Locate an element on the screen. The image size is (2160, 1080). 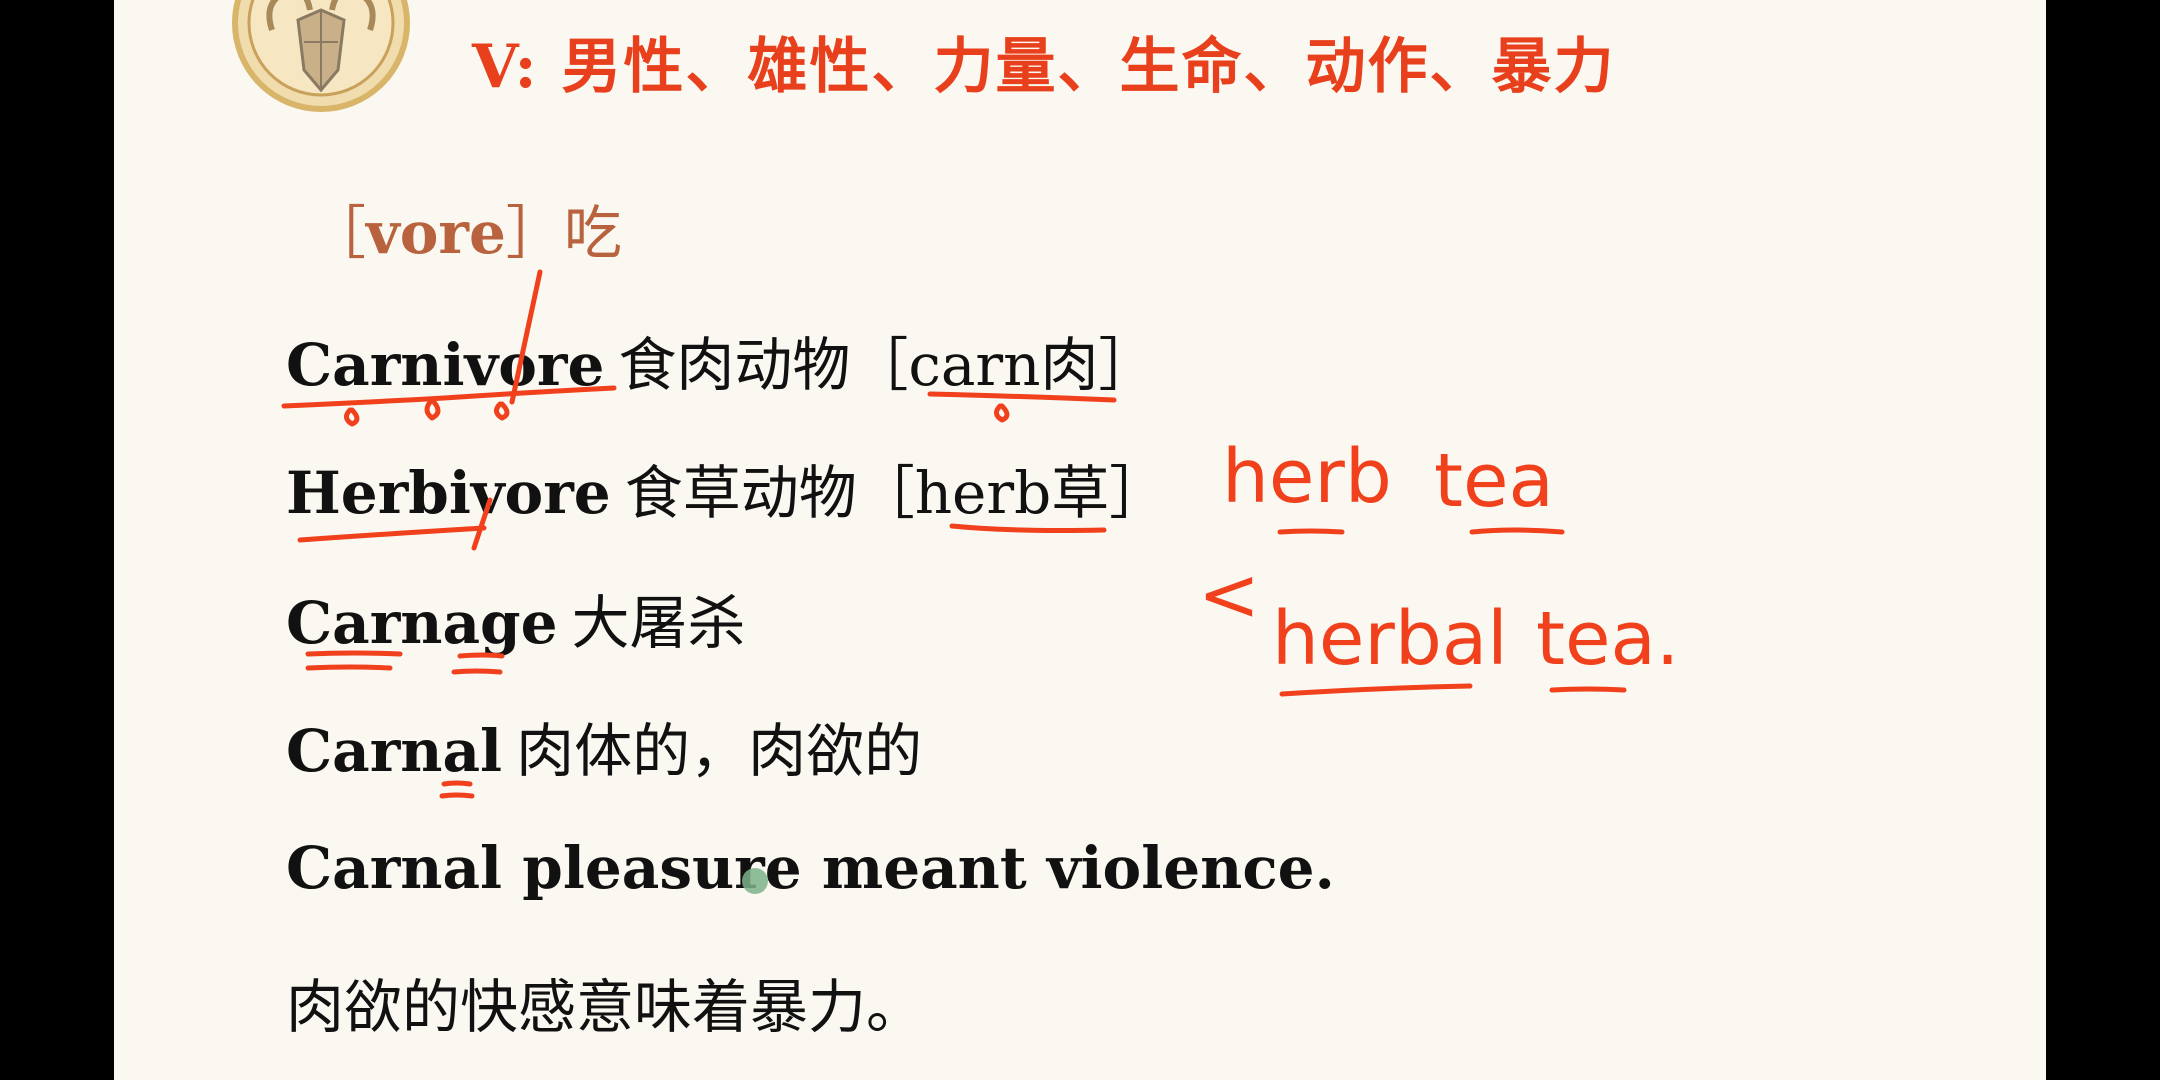
root-heading: ［vore］吃 is located at coordinates (465, 228).